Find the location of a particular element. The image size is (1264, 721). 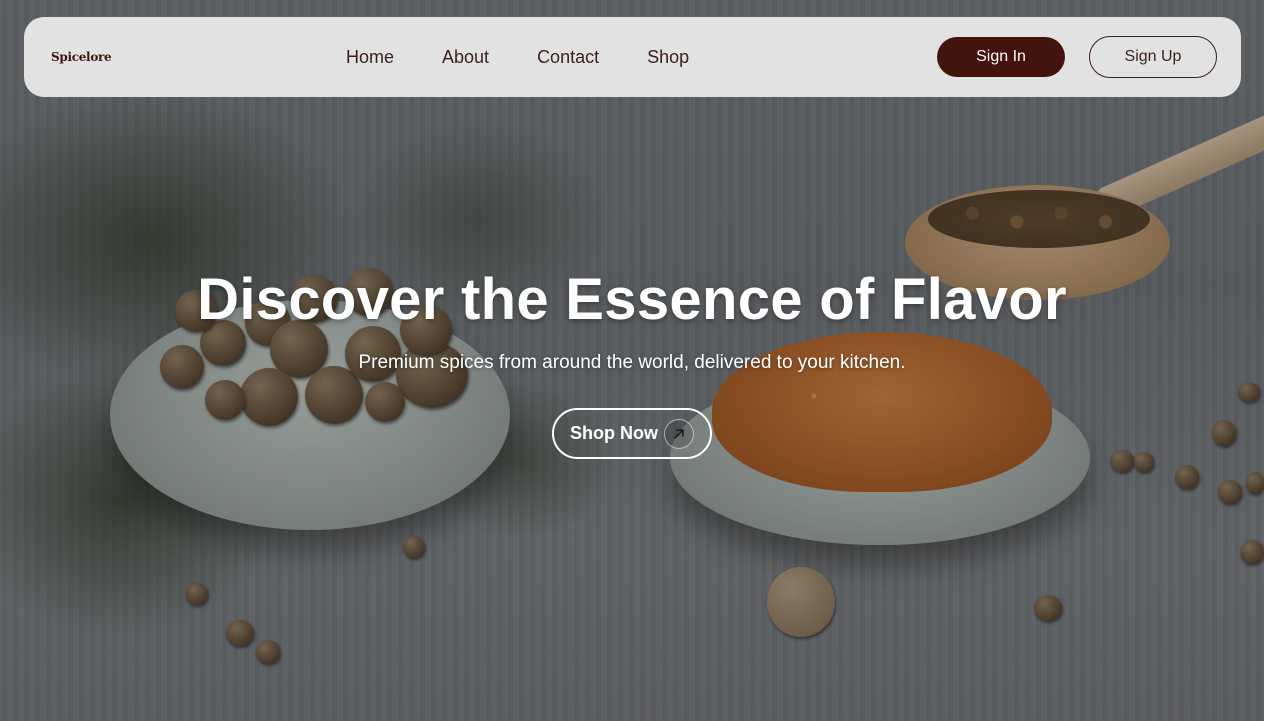

nav-link-about: About is located at coordinates (465, 57).